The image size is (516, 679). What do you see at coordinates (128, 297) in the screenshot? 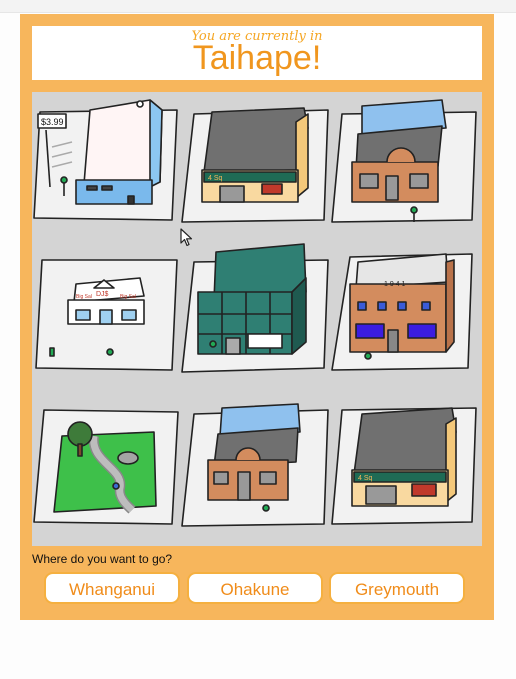
I see `shop-sign-right: Big Sal` at bounding box center [128, 297].